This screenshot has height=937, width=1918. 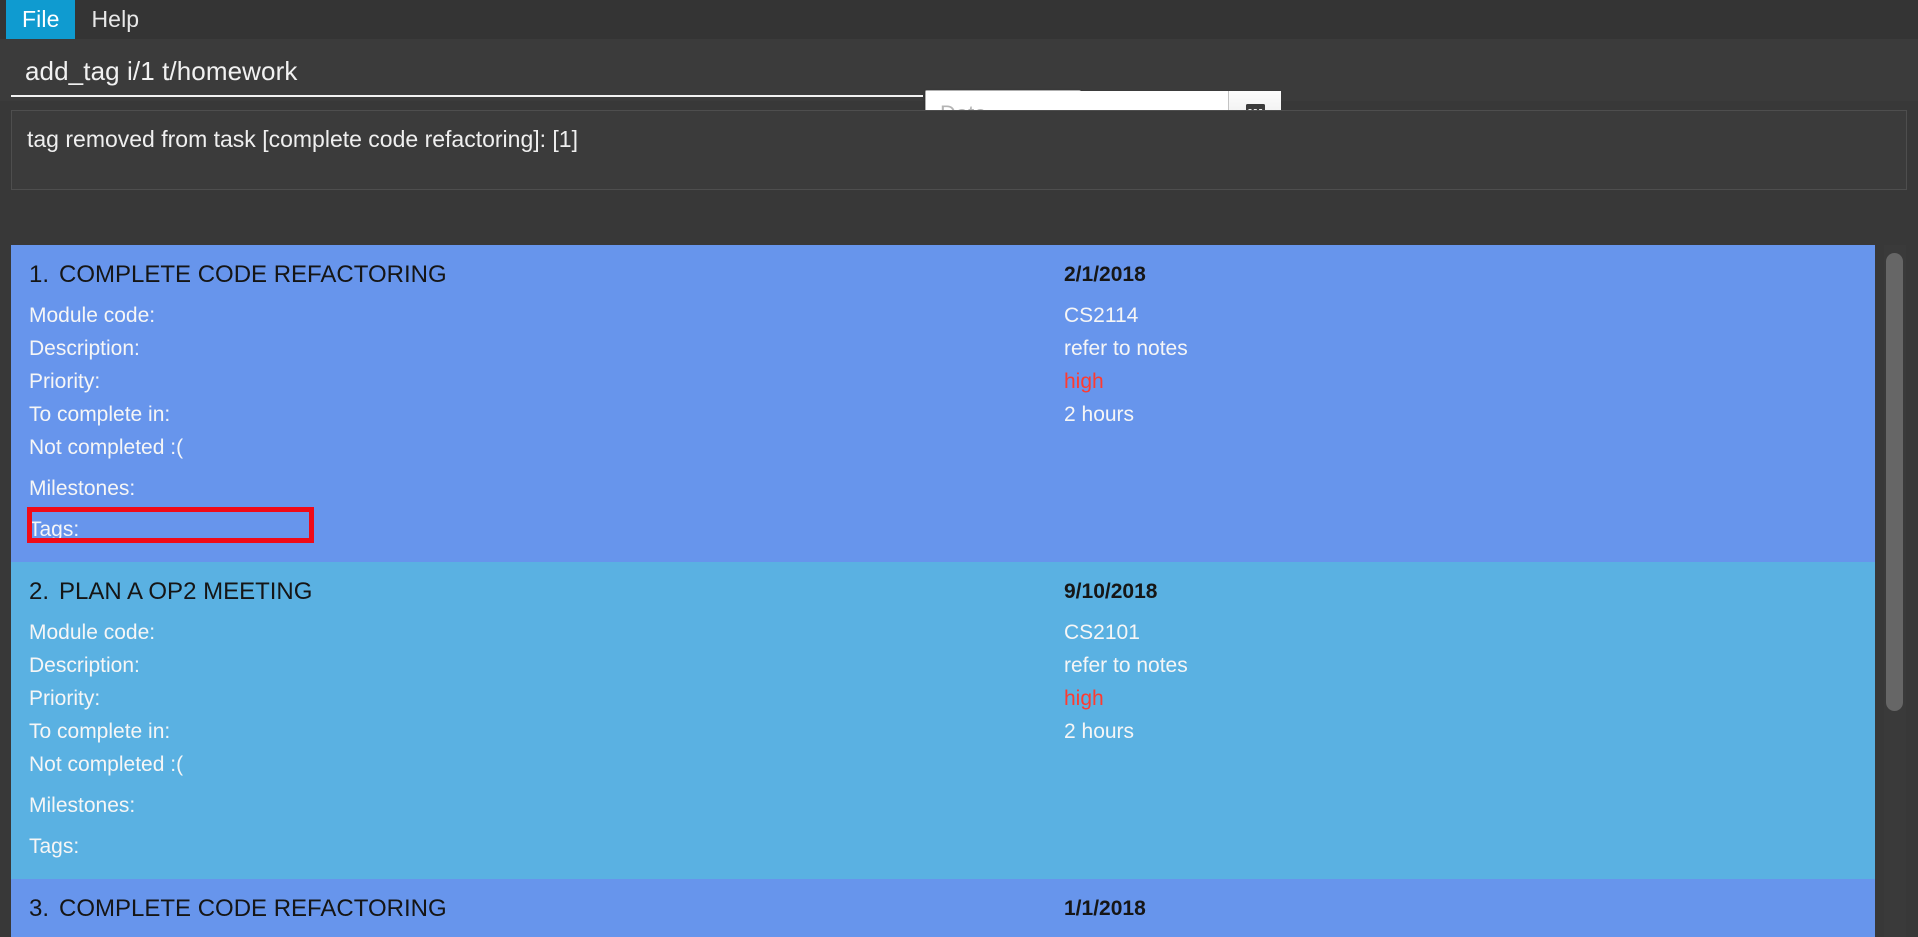 What do you see at coordinates (39, 908) in the screenshot?
I see `task-index: 3.` at bounding box center [39, 908].